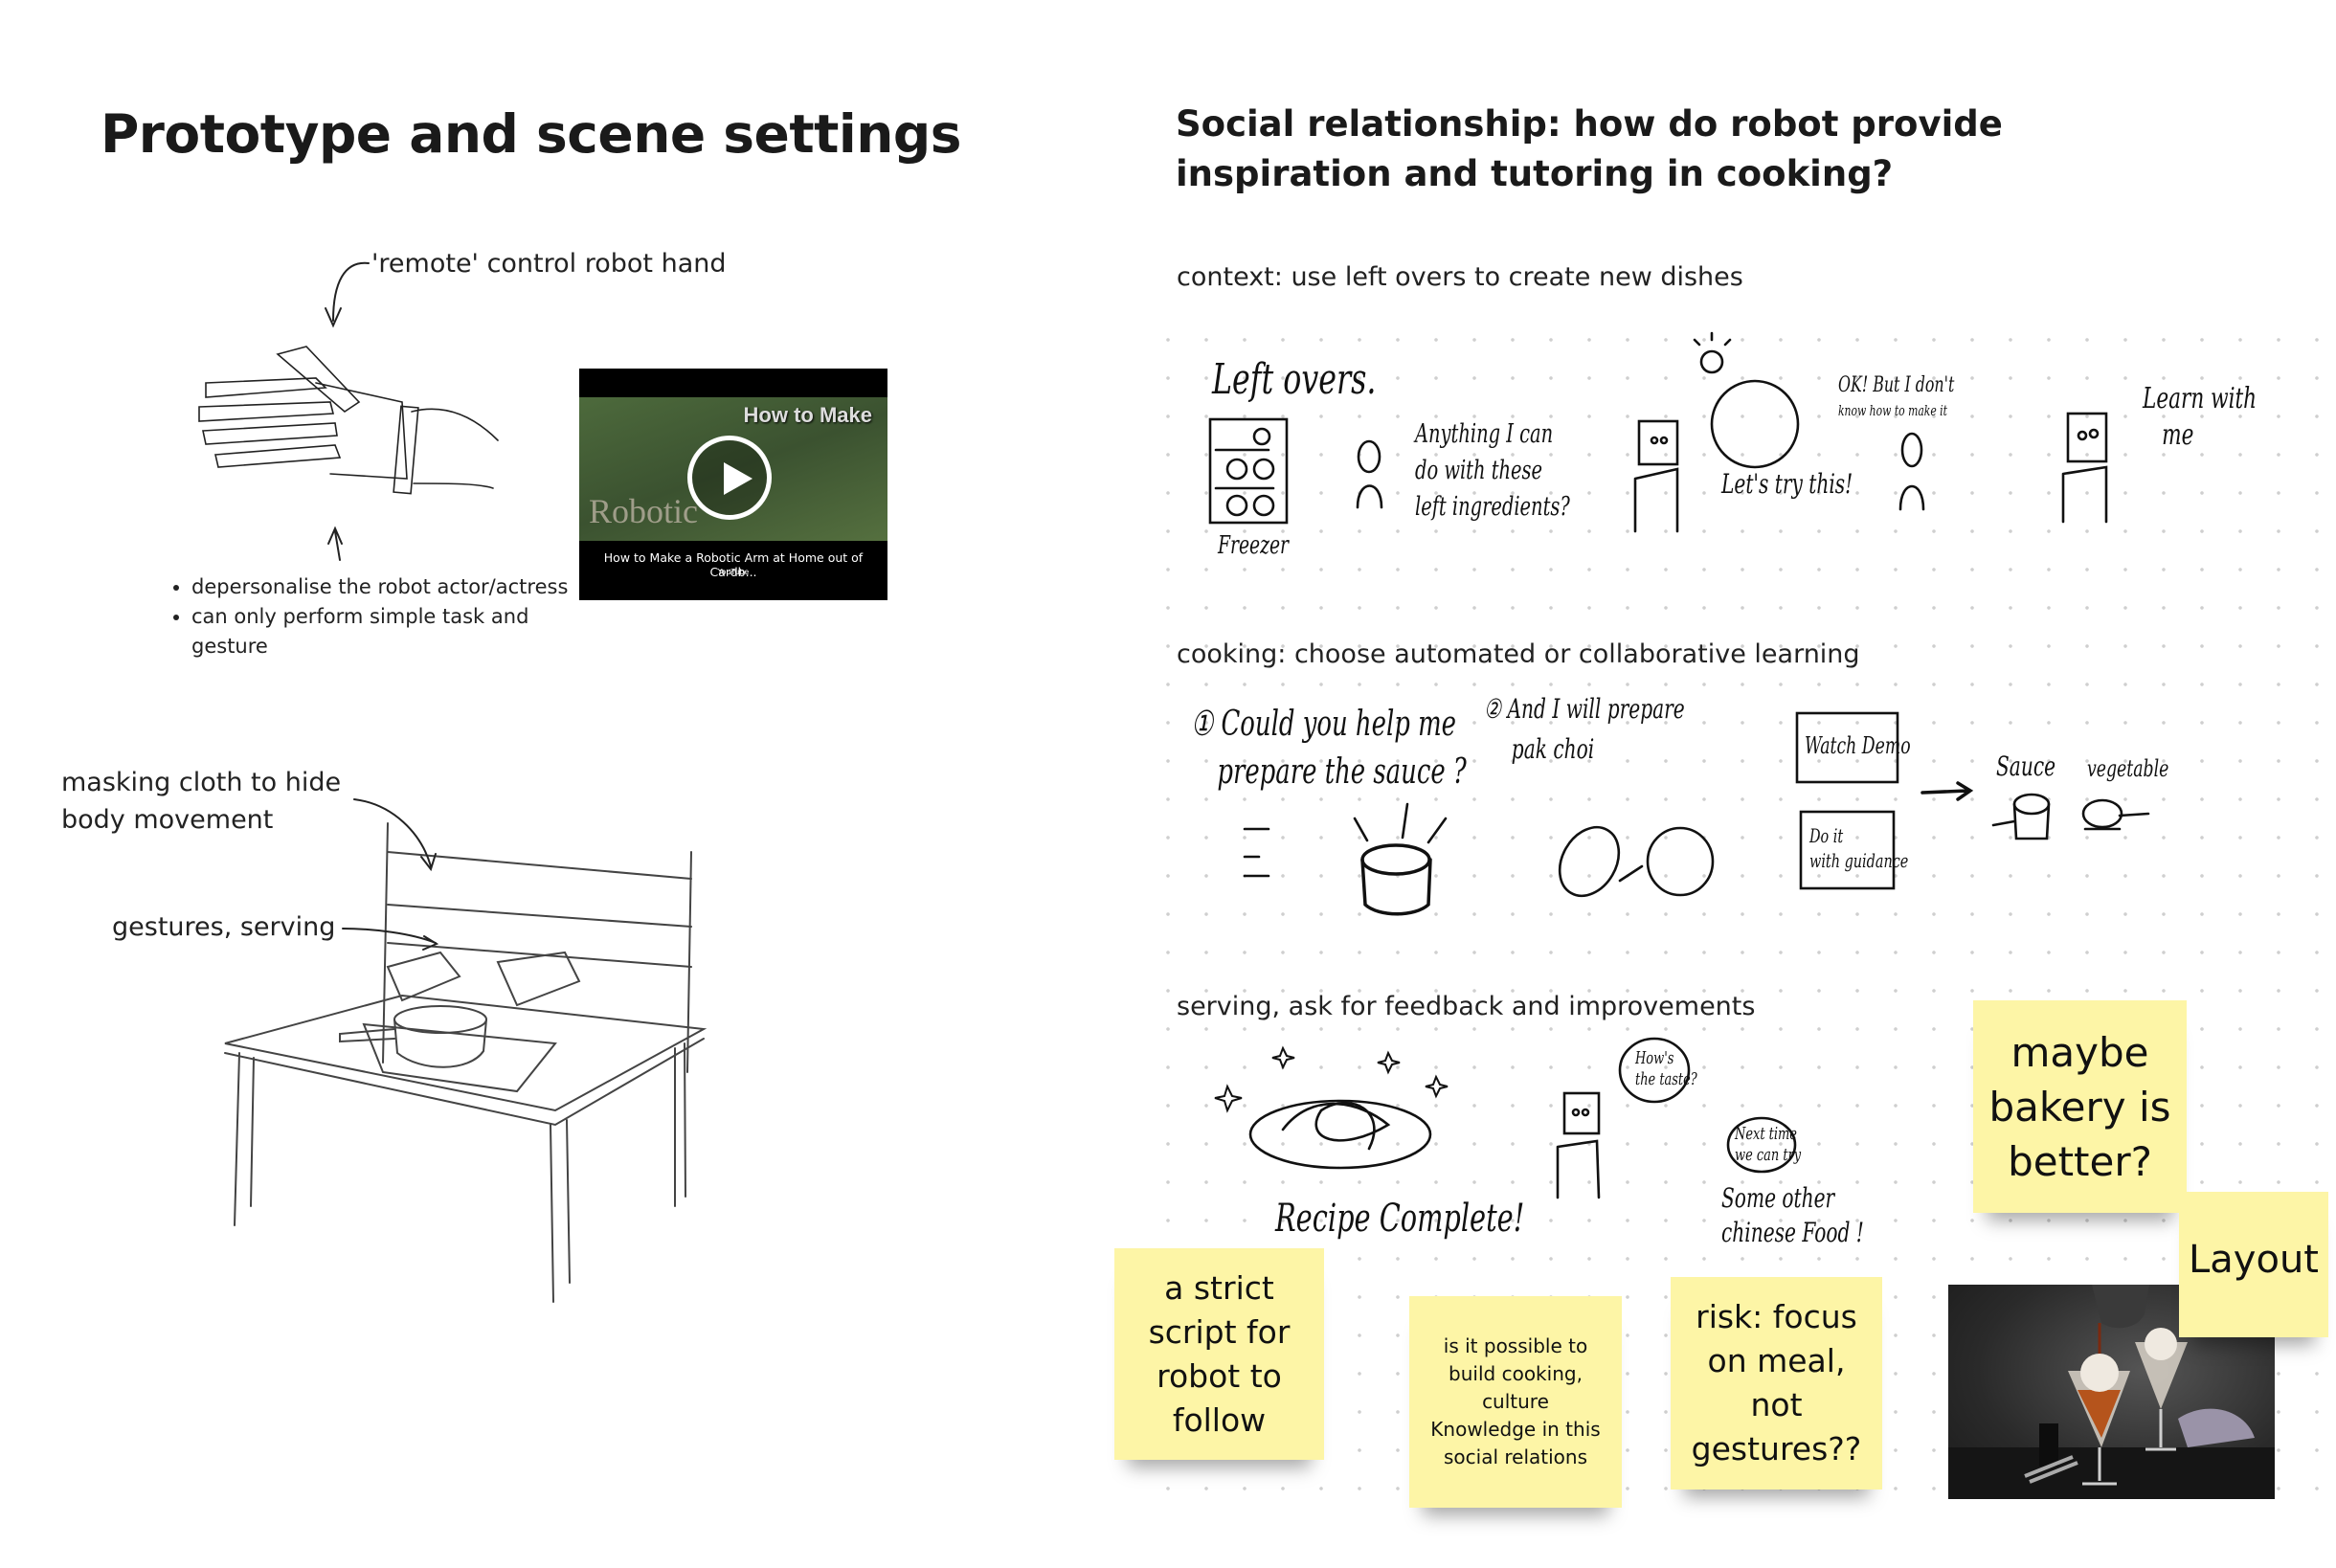 The image size is (2336, 1568). I want to click on sketch-line: prepare the sauce ?, so click(1342, 772).